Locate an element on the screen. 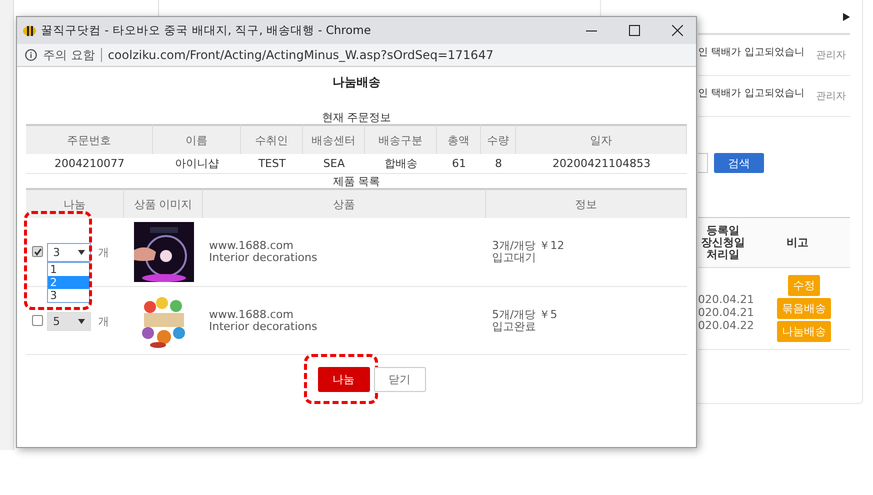 This screenshot has height=495, width=873. column-header: 수취인 is located at coordinates (272, 139).